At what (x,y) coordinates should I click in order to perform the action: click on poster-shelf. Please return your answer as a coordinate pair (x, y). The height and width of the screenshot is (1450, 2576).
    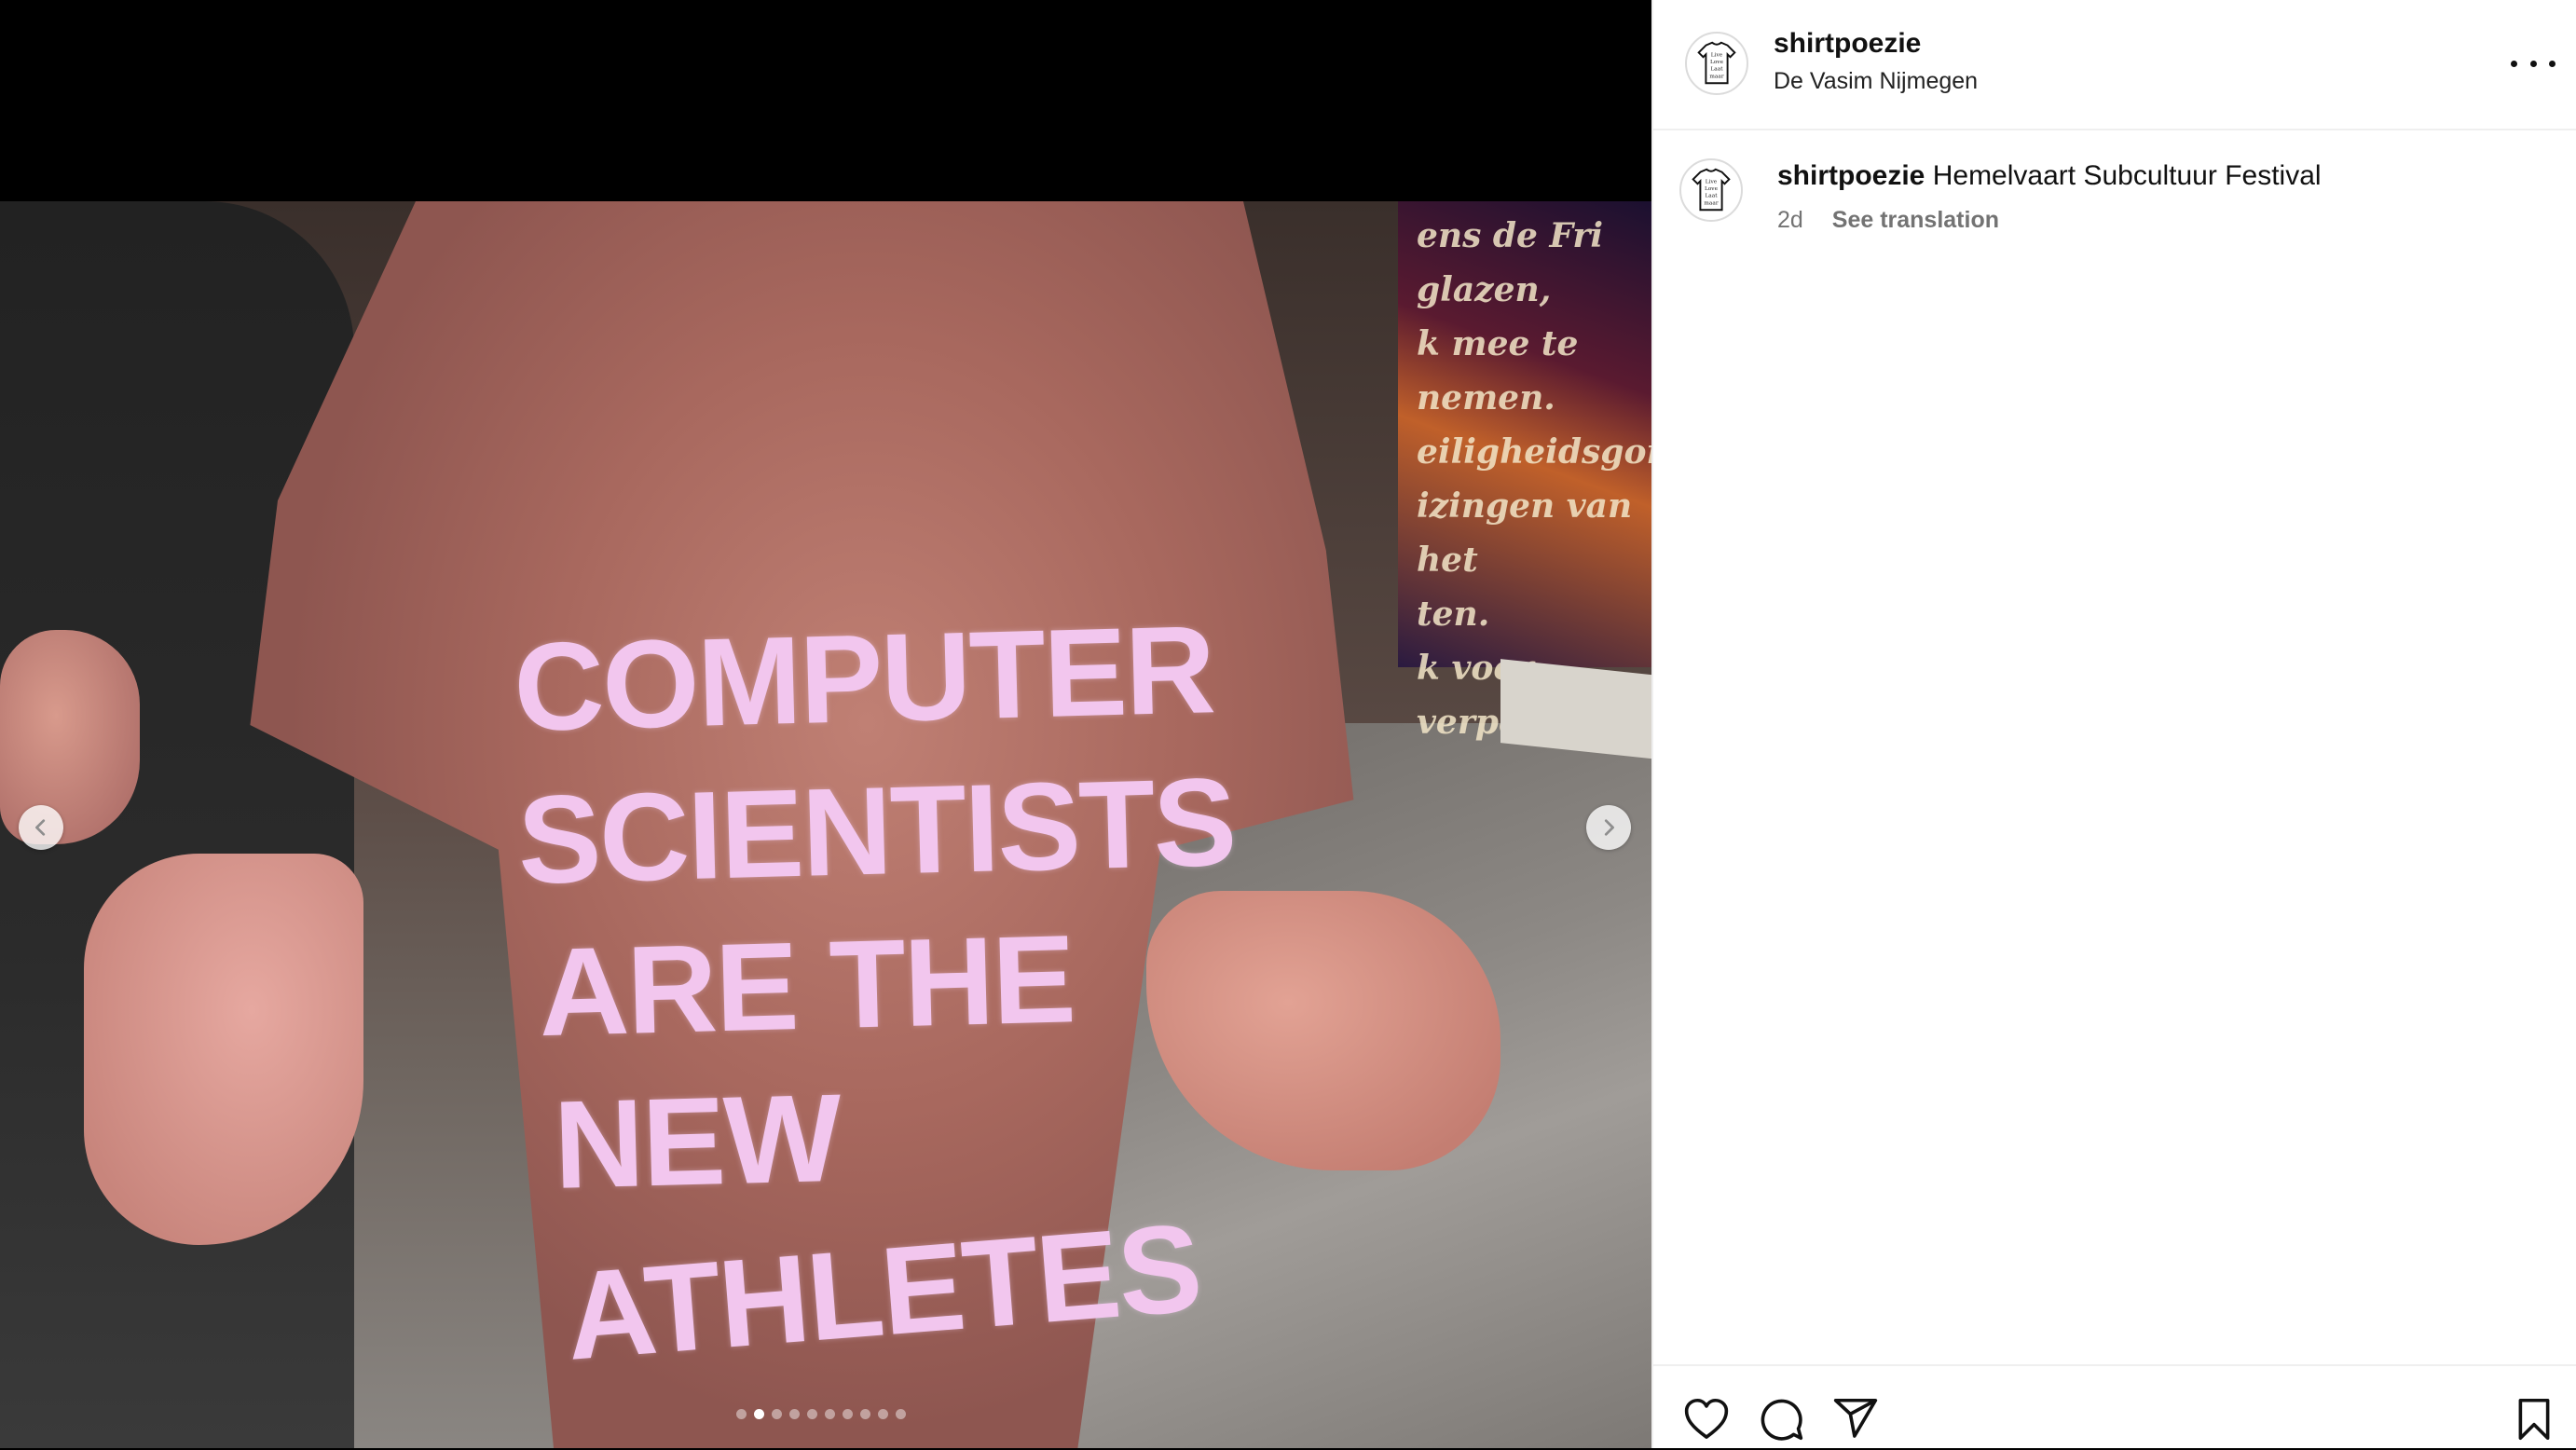
    Looking at the image, I should click on (1575, 709).